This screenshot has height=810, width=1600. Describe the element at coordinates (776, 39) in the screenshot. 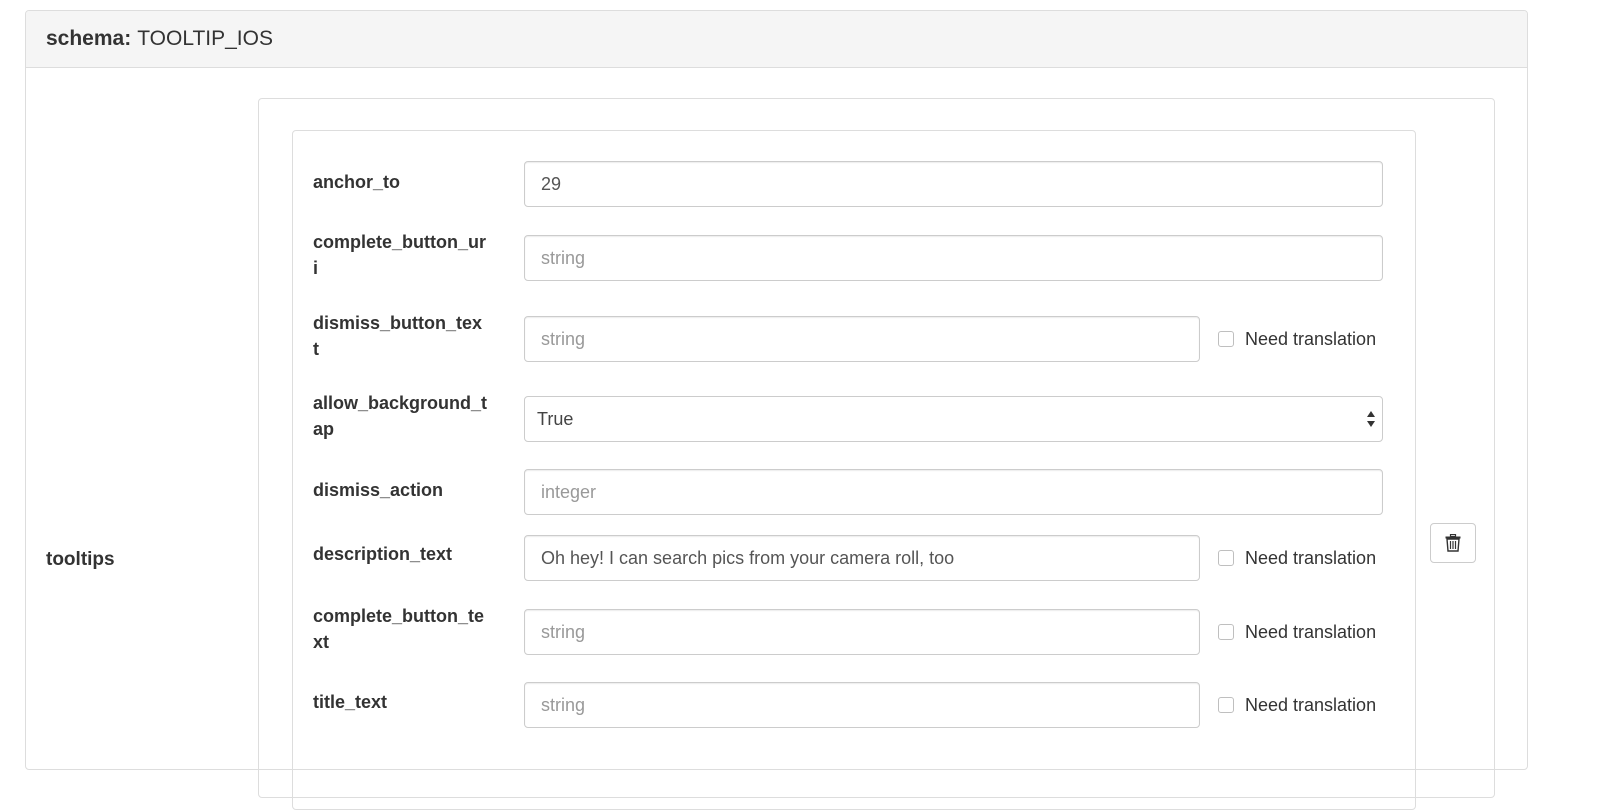

I see `panel-heading: schema: TOOLTIP_IOS` at that location.